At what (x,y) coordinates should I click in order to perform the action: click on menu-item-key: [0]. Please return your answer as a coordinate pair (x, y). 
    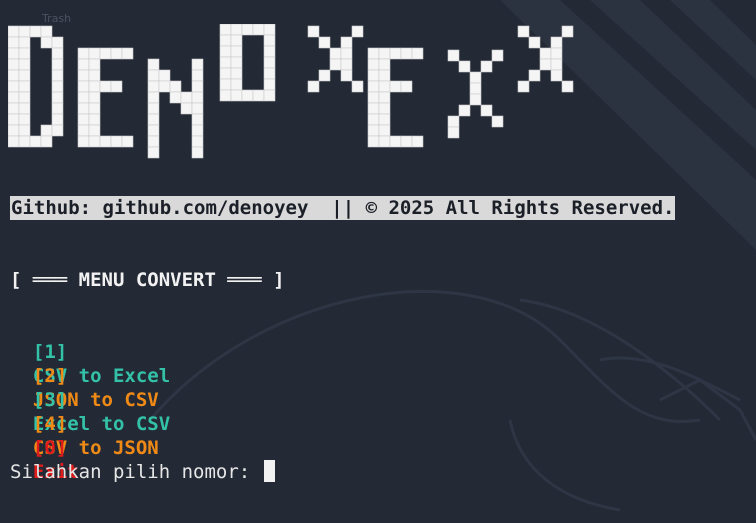
    Looking at the image, I should click on (50, 448).